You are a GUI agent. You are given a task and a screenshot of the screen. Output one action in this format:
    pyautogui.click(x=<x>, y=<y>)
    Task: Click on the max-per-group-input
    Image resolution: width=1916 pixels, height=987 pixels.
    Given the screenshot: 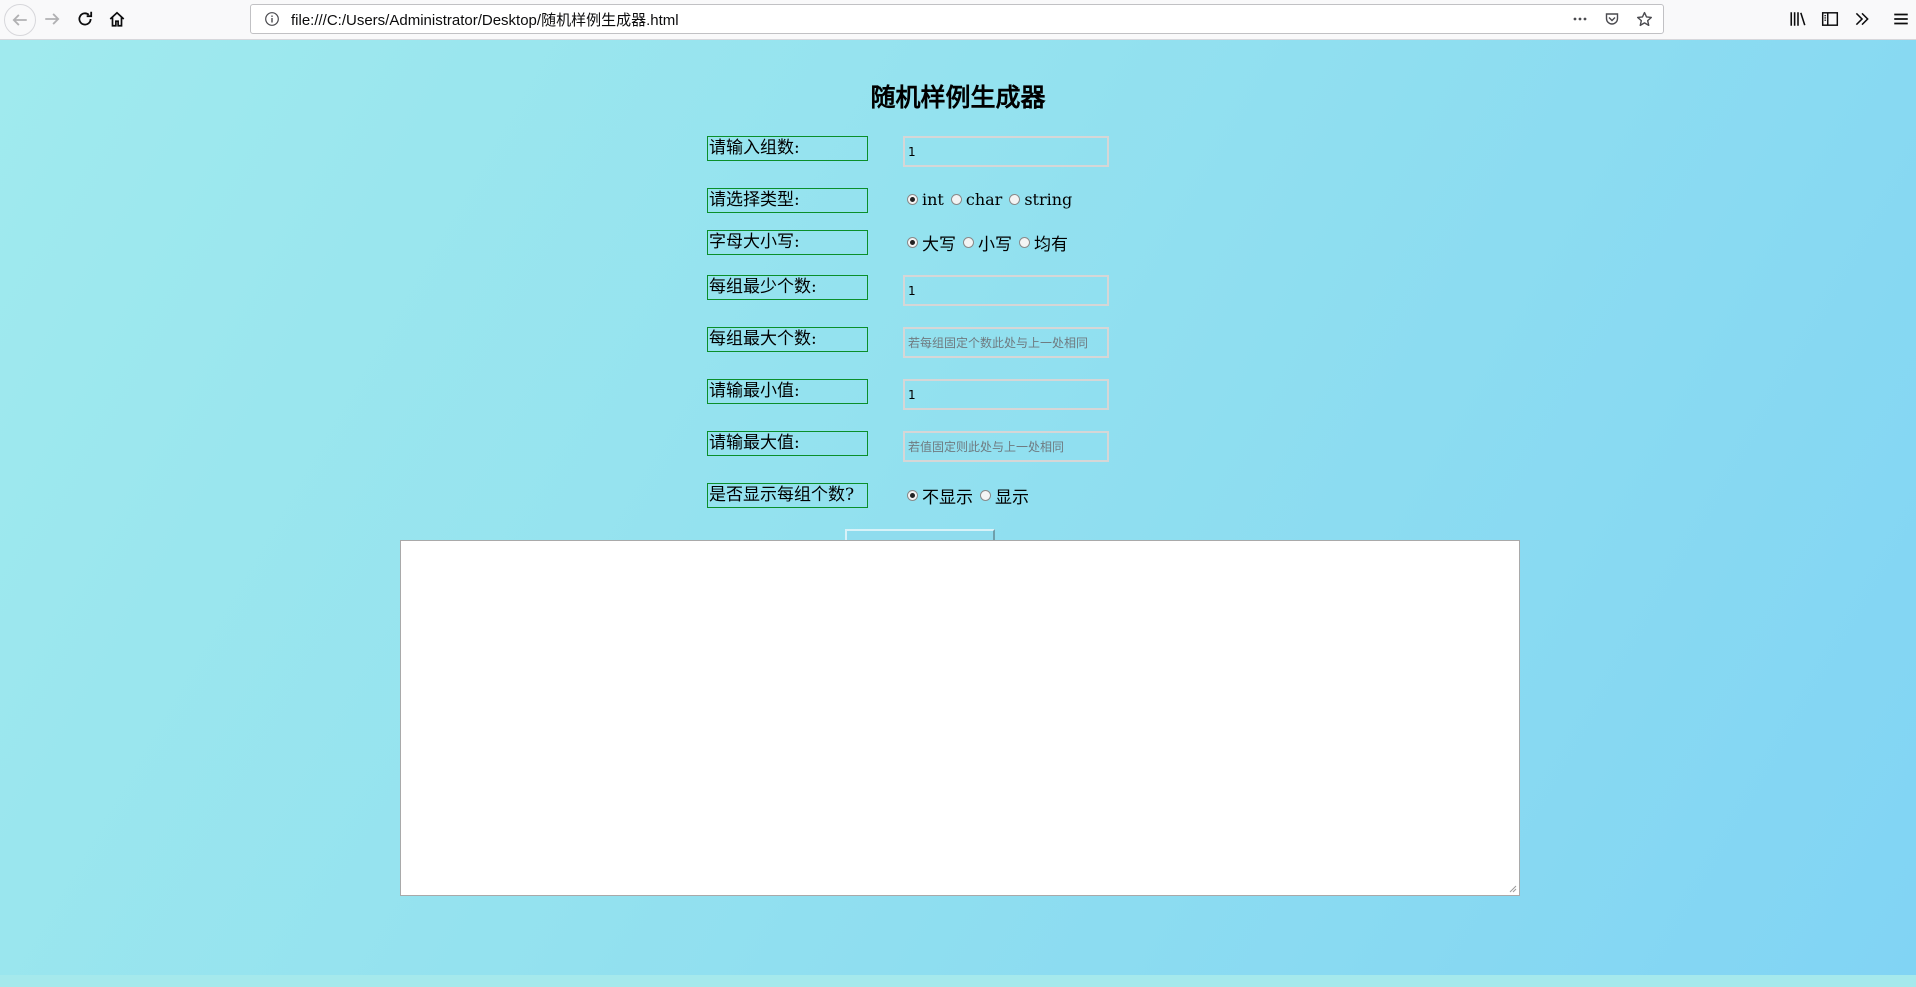 What is the action you would take?
    pyautogui.click(x=1006, y=342)
    